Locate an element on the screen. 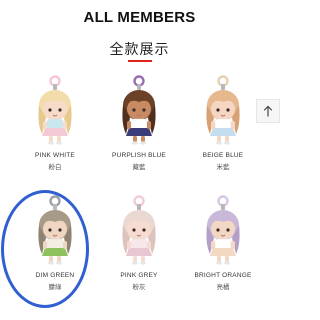 The image size is (320, 320). product-card: BRIGHT ORANGE 亮橘 is located at coordinates (223, 247).